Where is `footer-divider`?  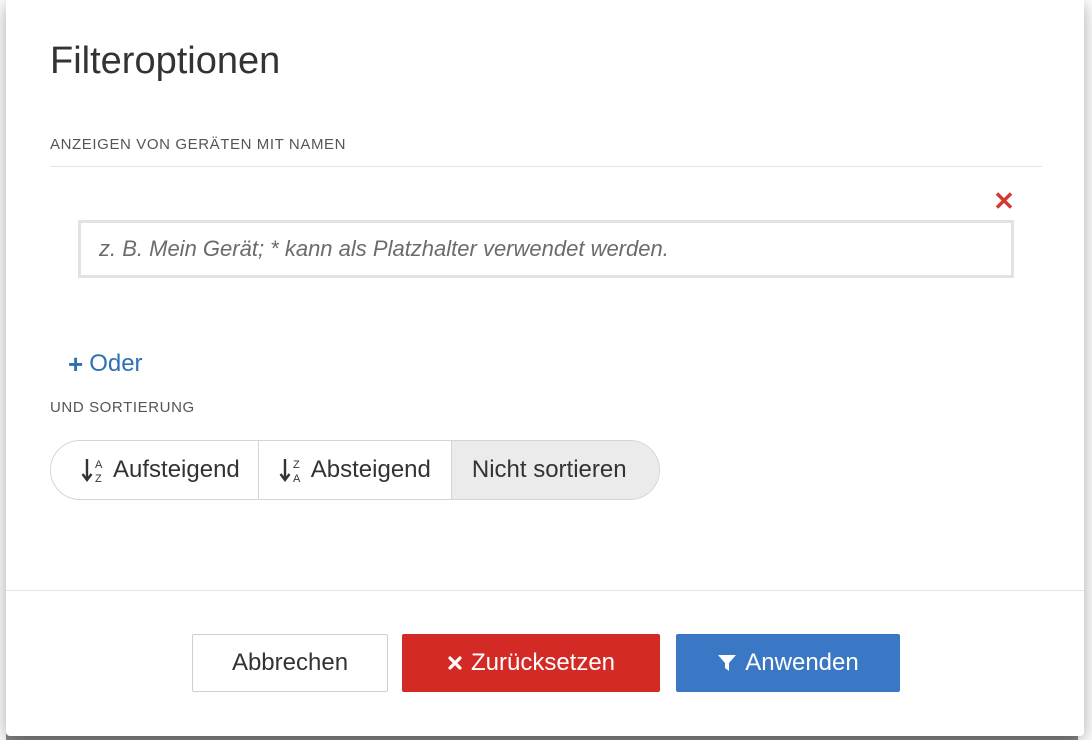
footer-divider is located at coordinates (545, 590).